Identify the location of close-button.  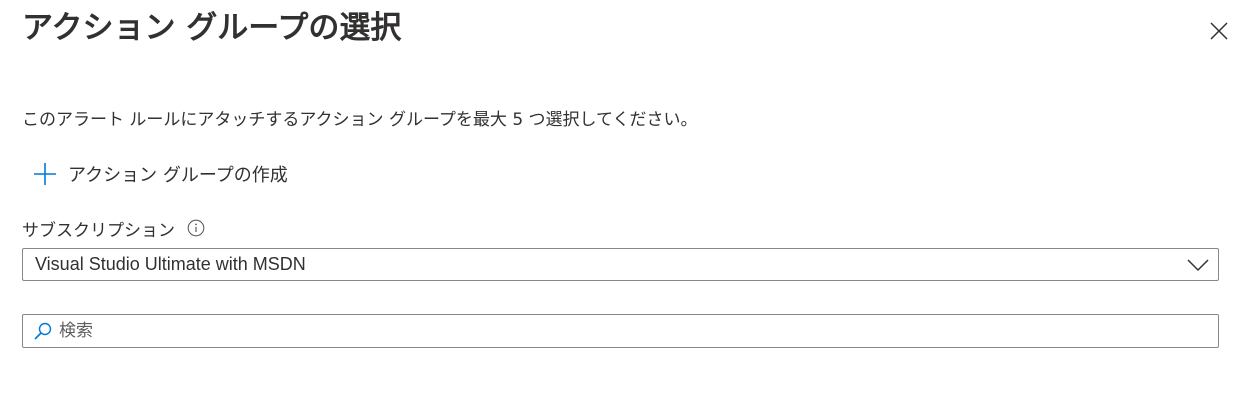
(1219, 31).